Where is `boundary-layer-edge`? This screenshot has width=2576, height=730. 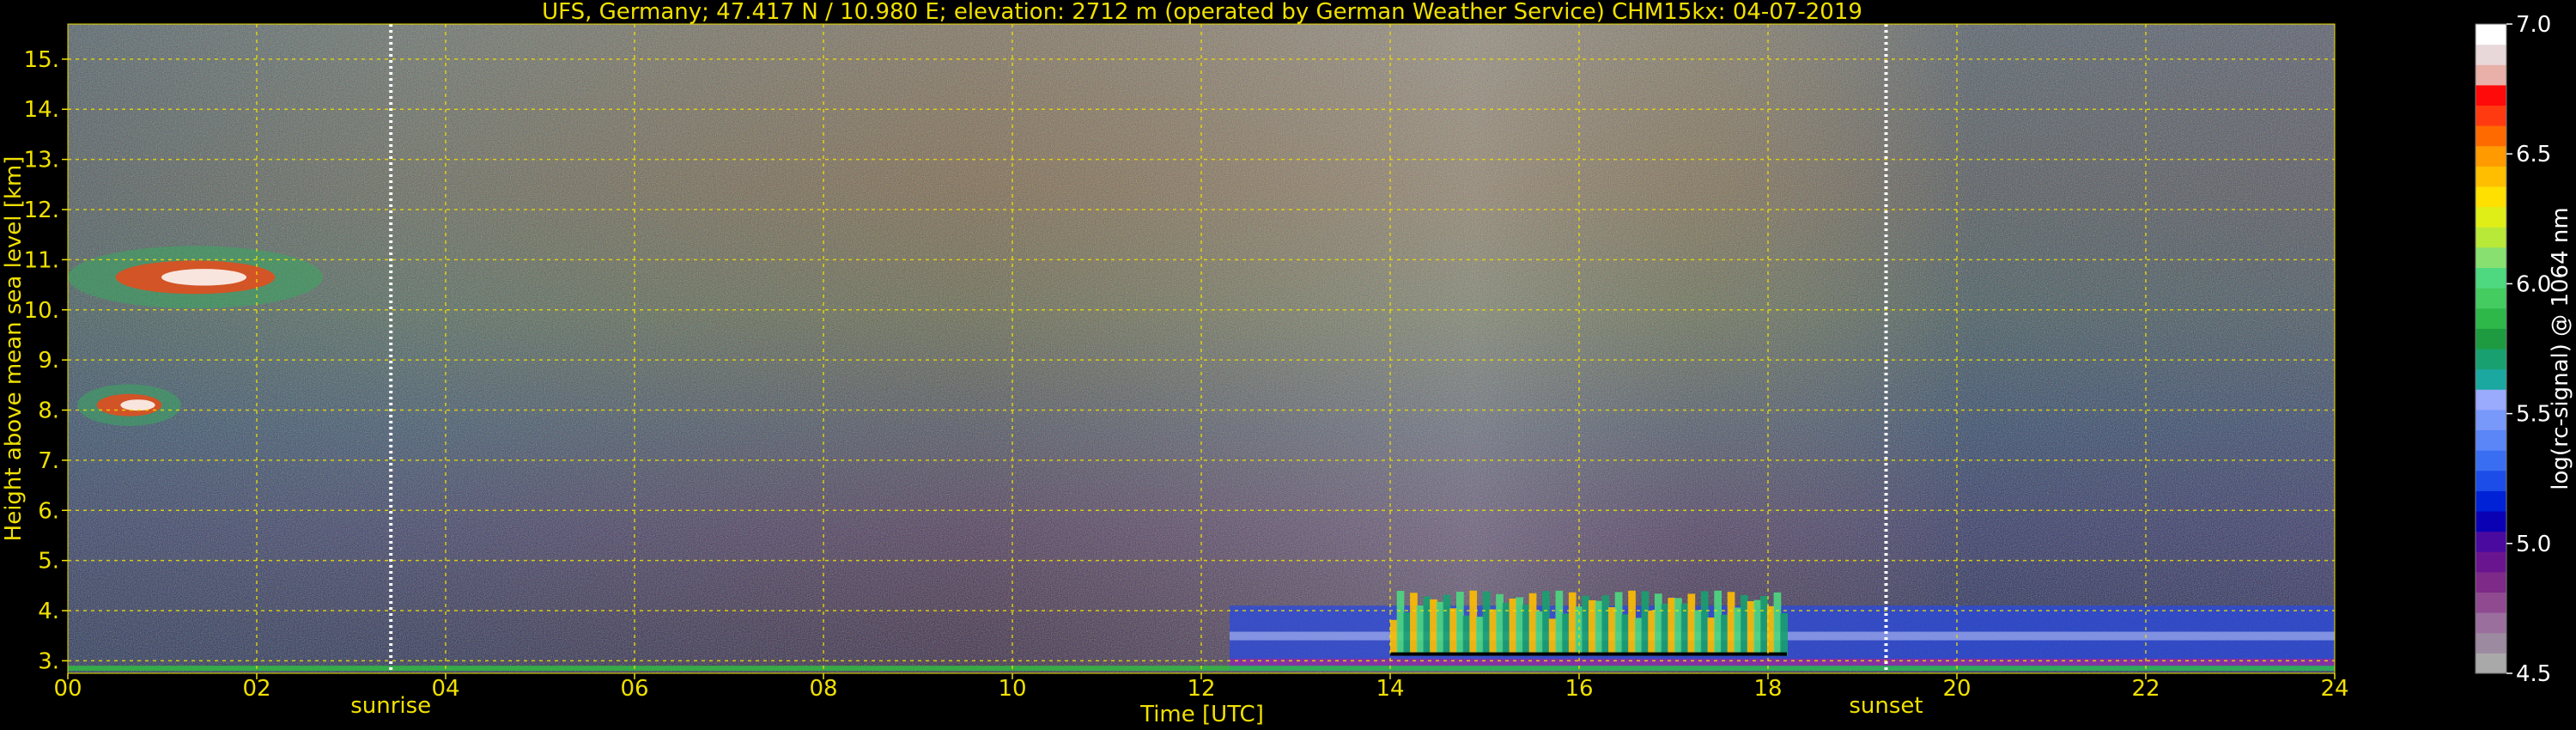 boundary-layer-edge is located at coordinates (1783, 662).